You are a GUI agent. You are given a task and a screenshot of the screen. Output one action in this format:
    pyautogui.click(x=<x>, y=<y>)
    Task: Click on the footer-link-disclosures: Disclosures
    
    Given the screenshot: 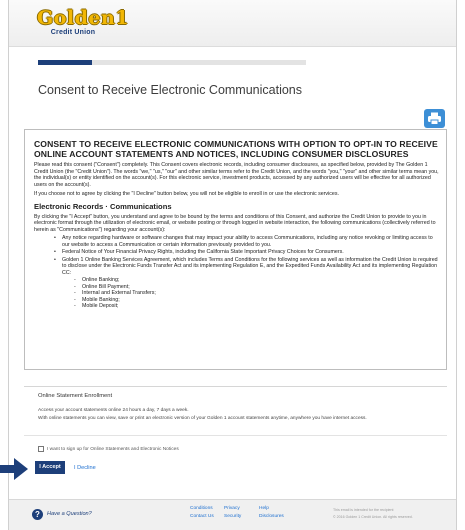 What is the action you would take?
    pyautogui.click(x=271, y=516)
    